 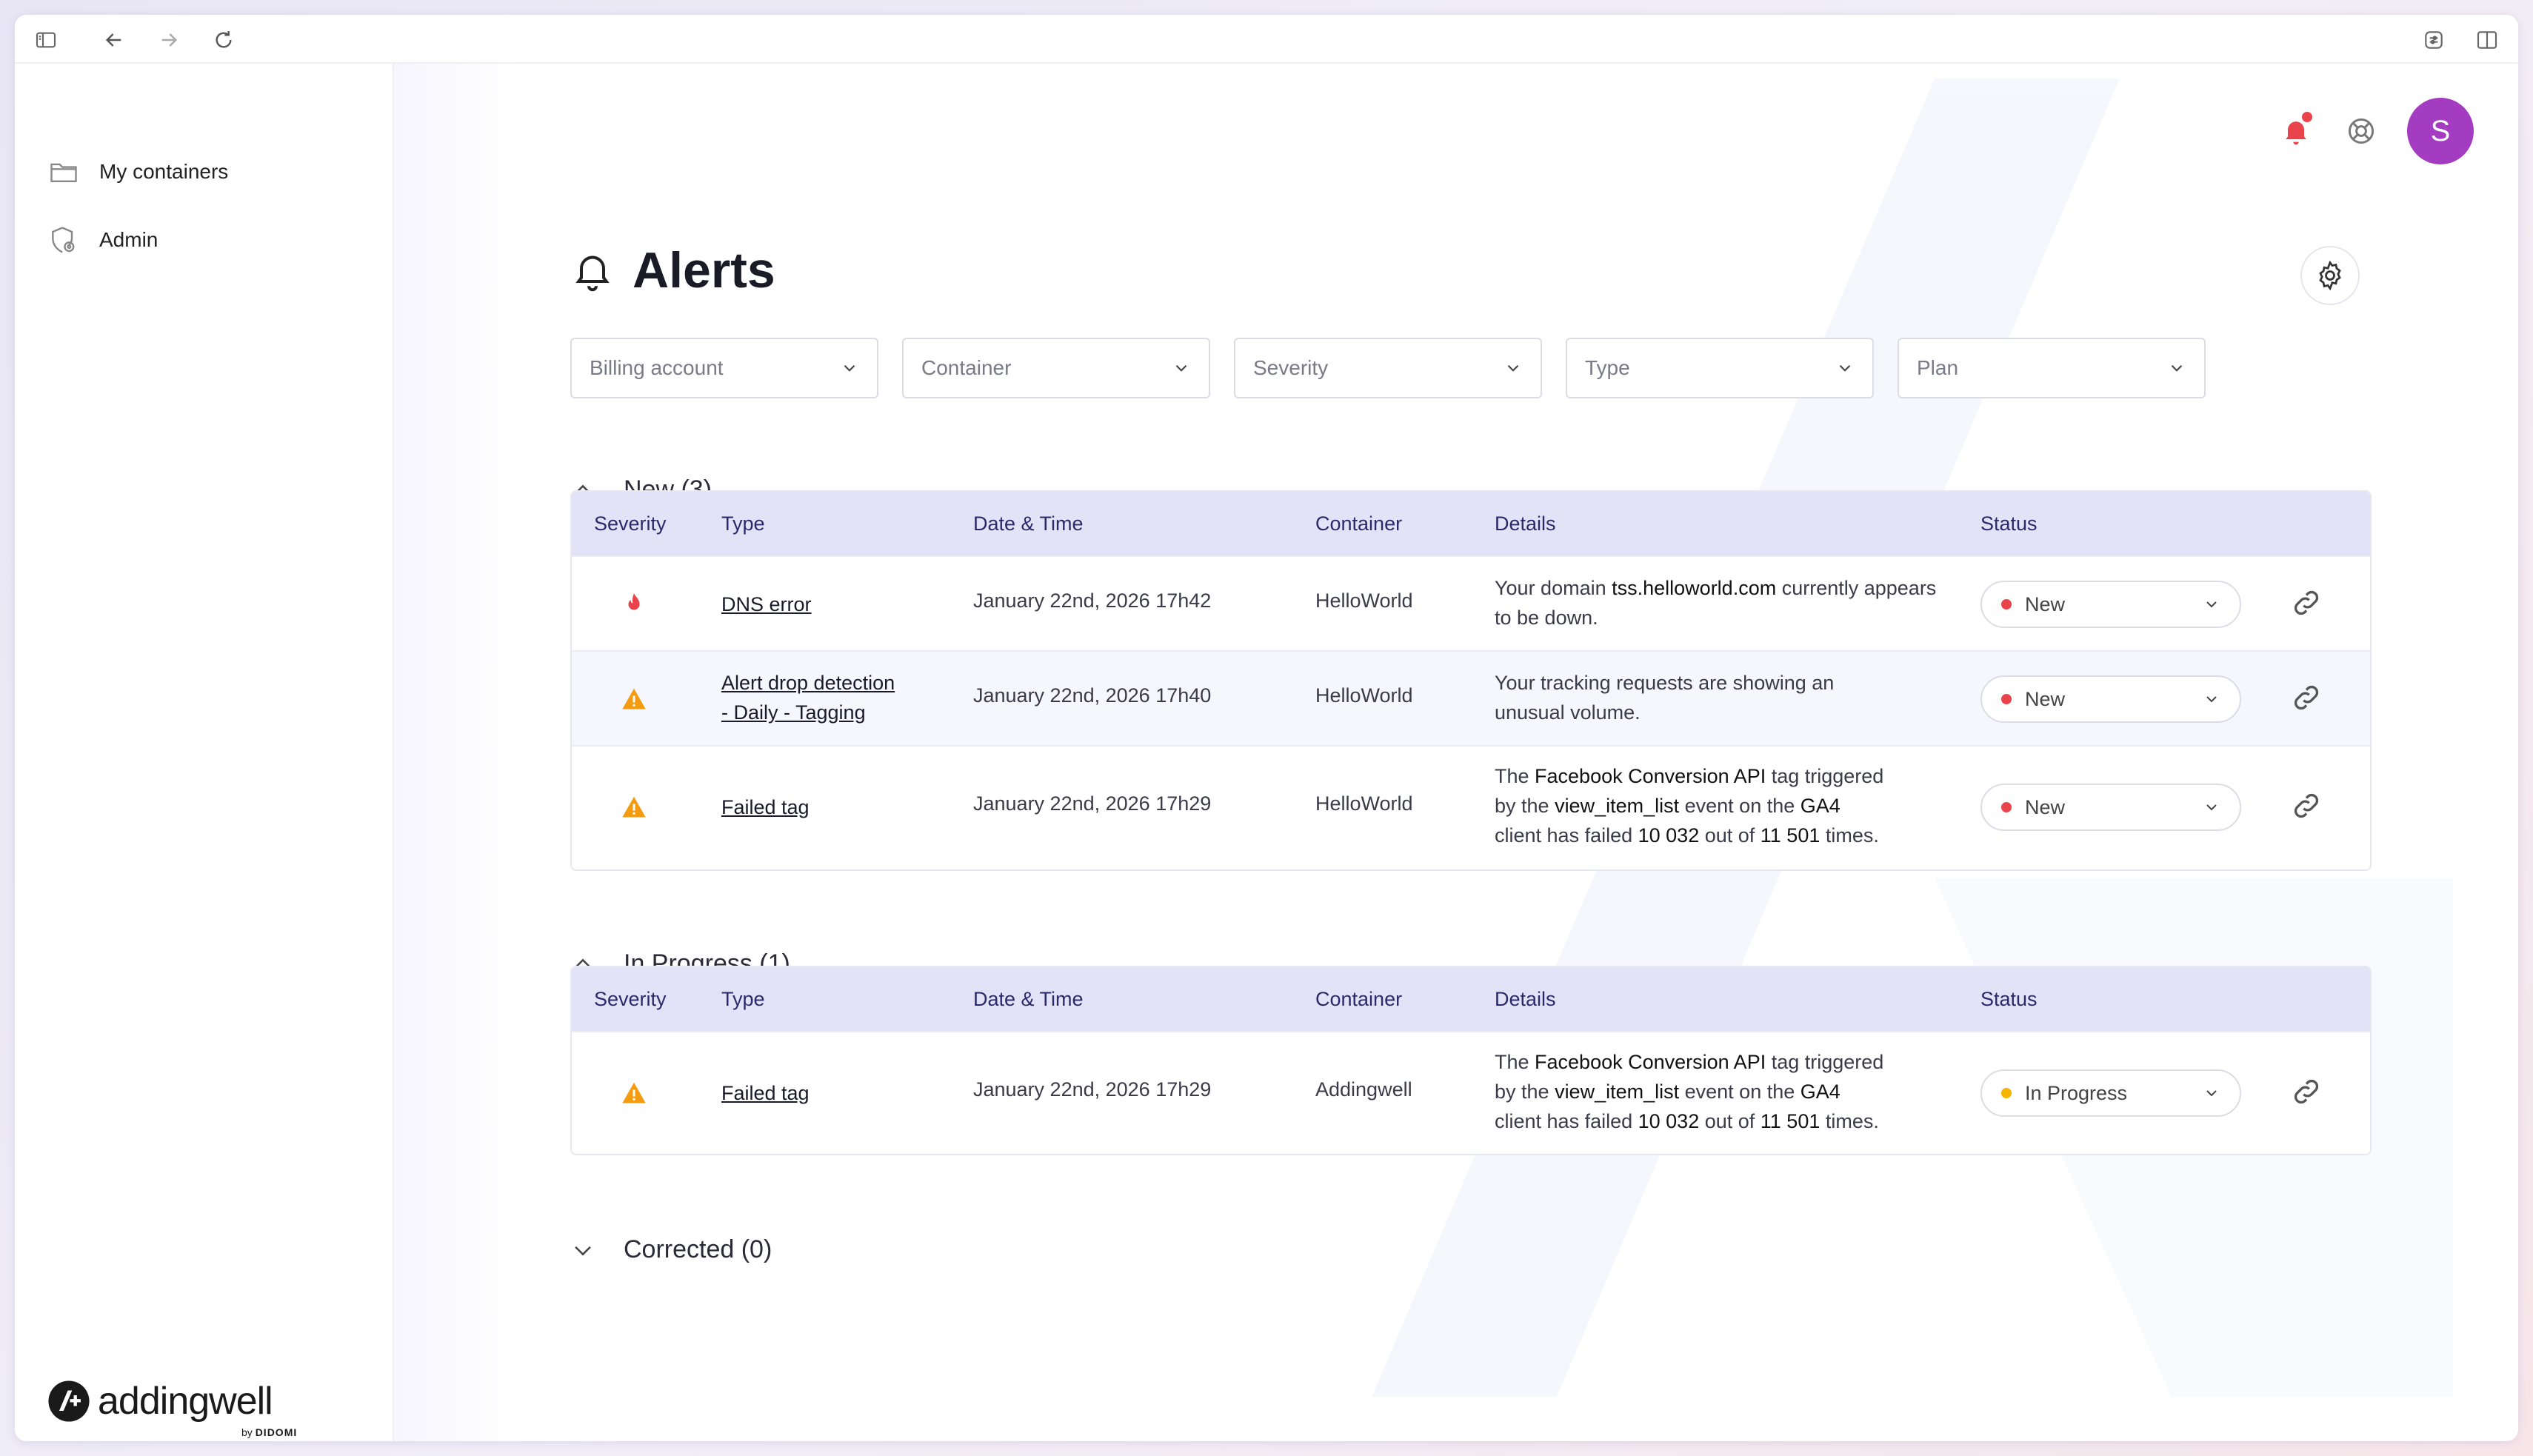 I want to click on reload-icon, so click(x=223, y=40).